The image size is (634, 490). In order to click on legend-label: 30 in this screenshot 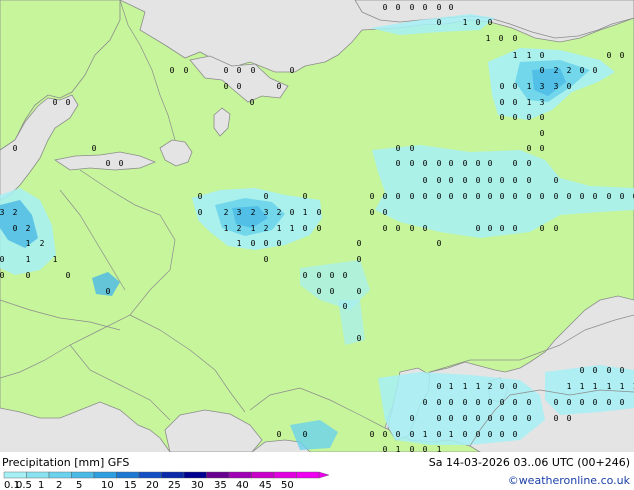, I will do `click(197, 485)`.